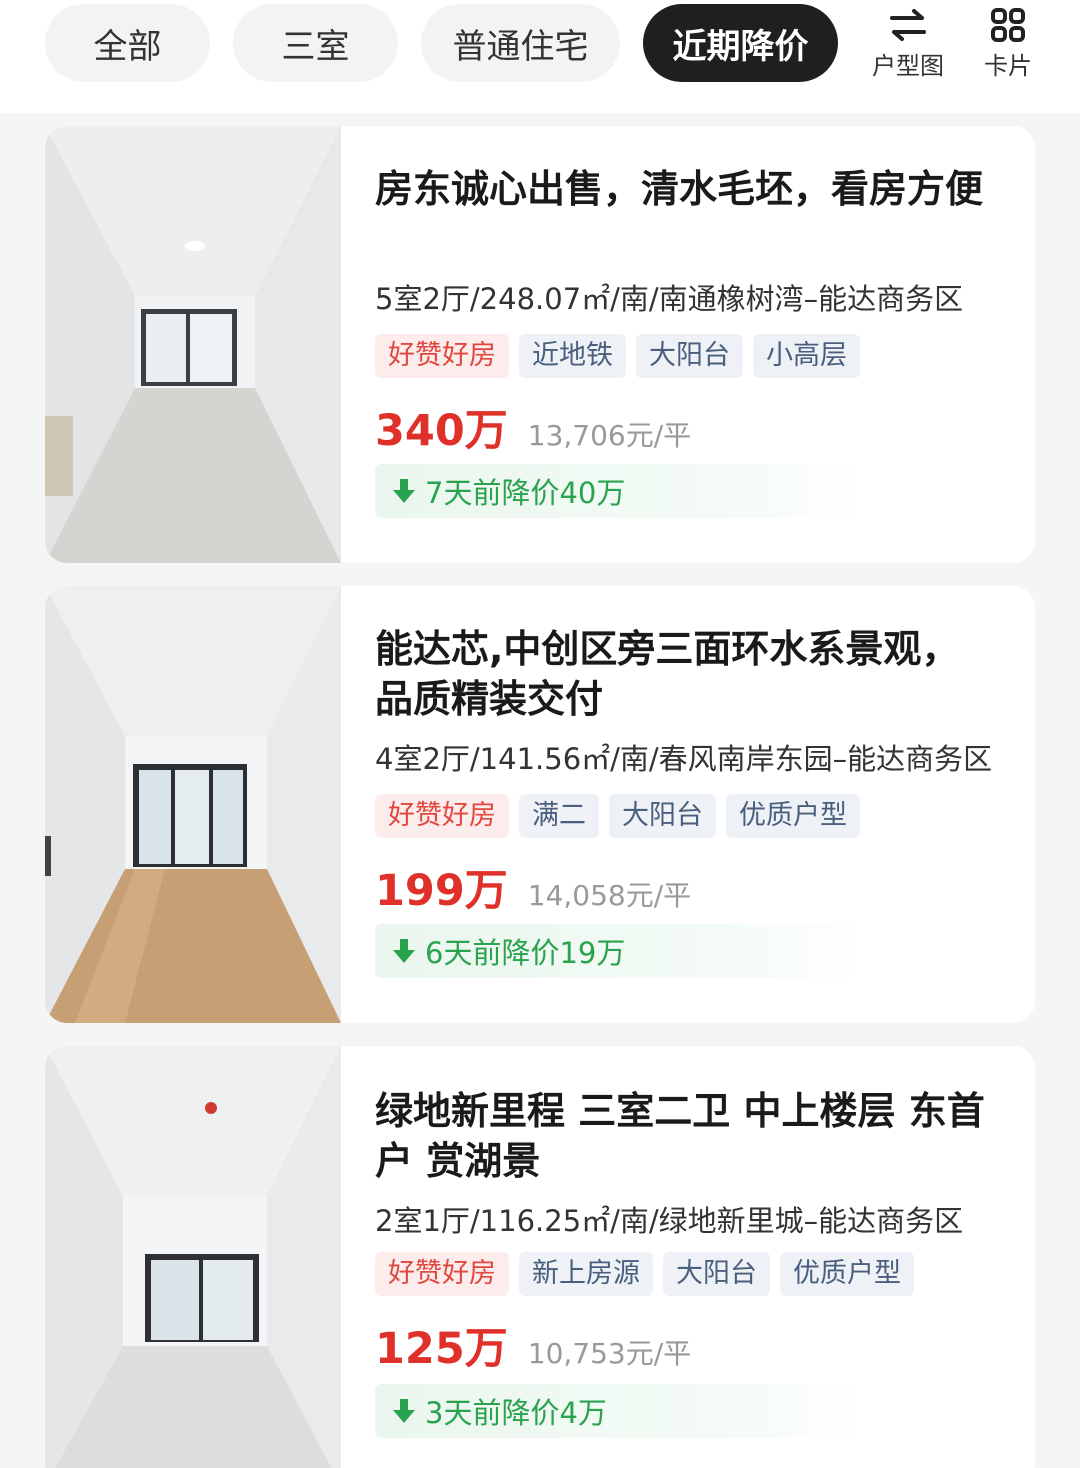 The height and width of the screenshot is (1468, 1080). I want to click on listing-tag: 小高层, so click(806, 356).